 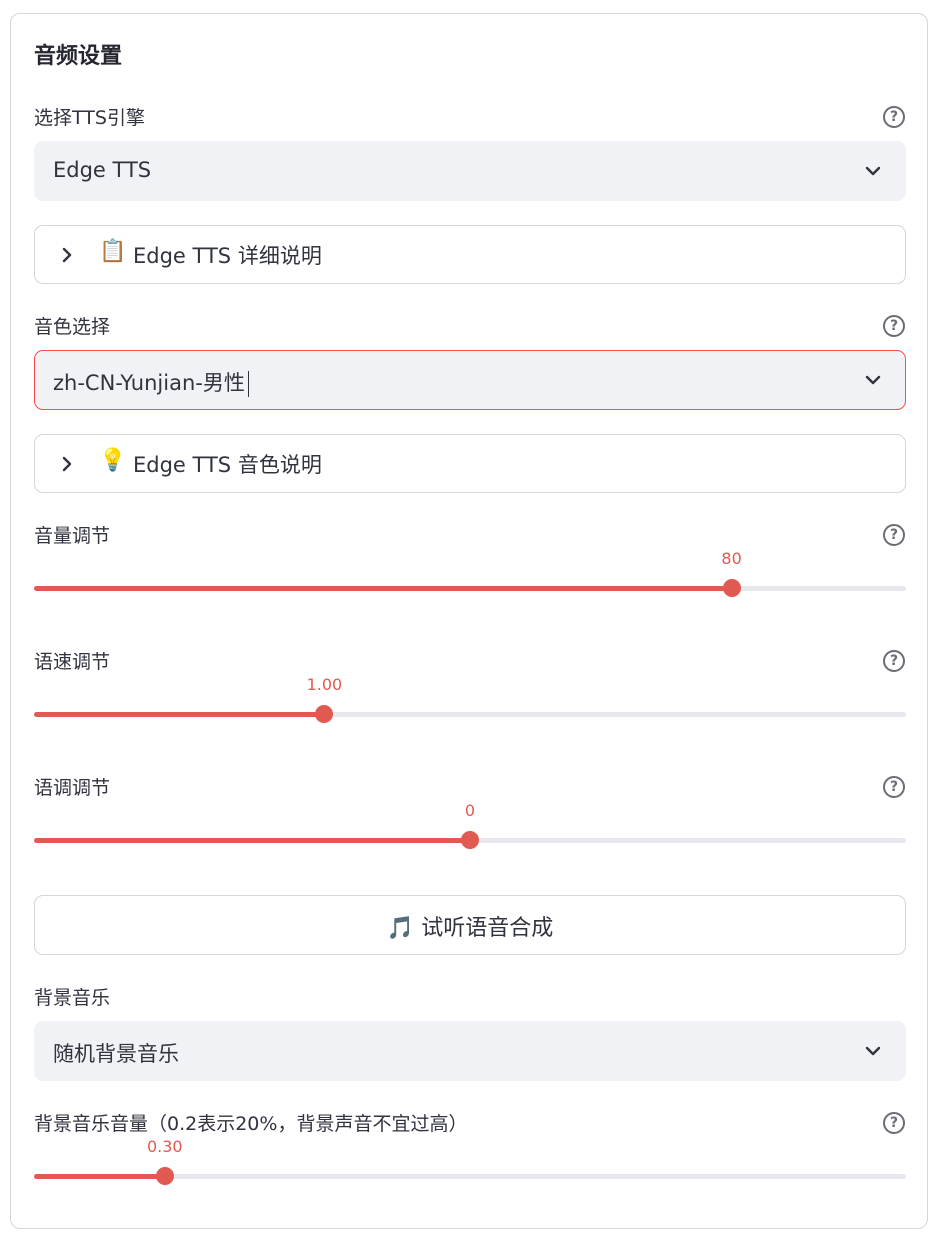 I want to click on speed-help-icon: ?, so click(x=894, y=661).